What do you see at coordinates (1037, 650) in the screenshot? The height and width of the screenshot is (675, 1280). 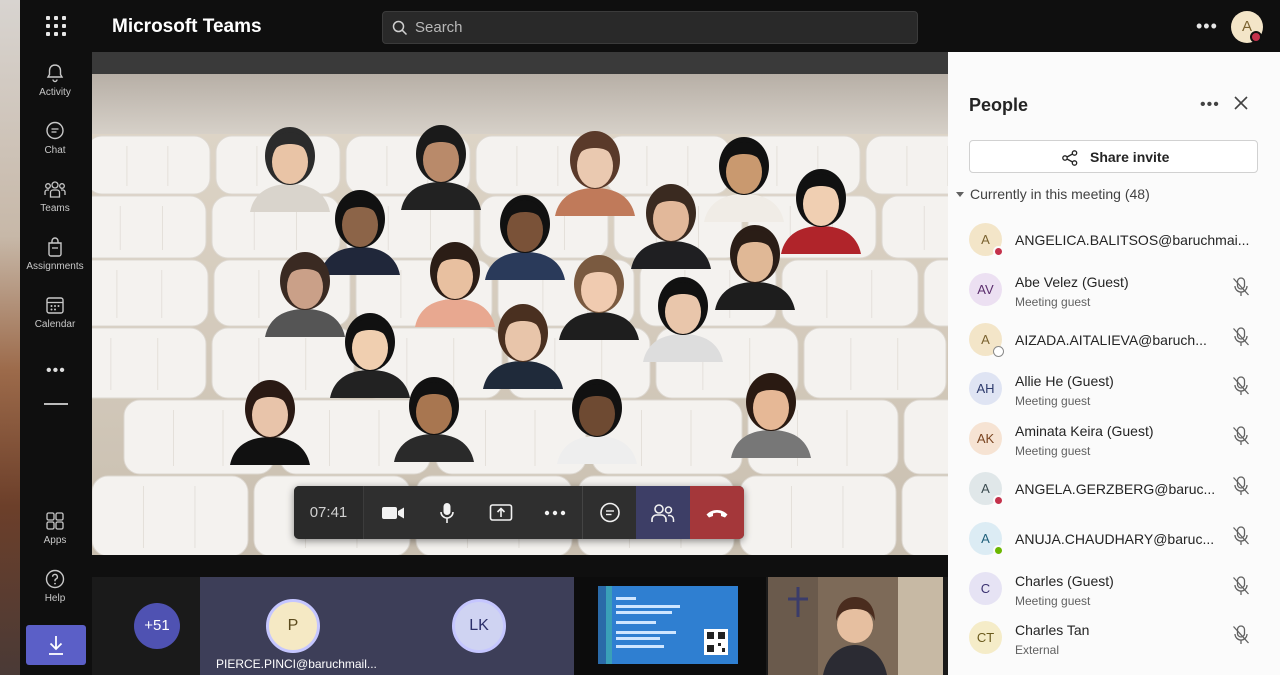 I see `participant-role: External` at bounding box center [1037, 650].